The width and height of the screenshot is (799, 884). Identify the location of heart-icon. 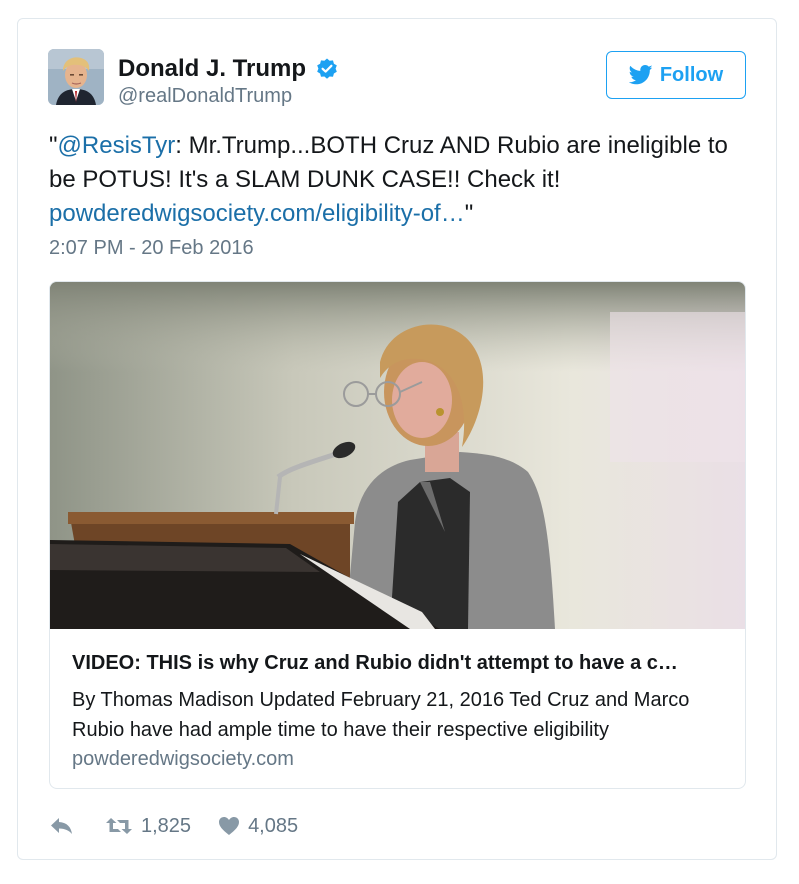
(229, 826).